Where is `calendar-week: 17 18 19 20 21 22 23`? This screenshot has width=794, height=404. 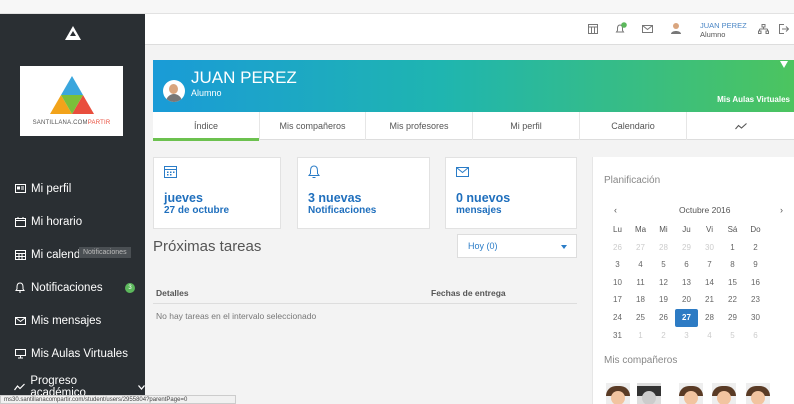 calendar-week: 17 18 19 20 21 22 23 is located at coordinates (697, 300).